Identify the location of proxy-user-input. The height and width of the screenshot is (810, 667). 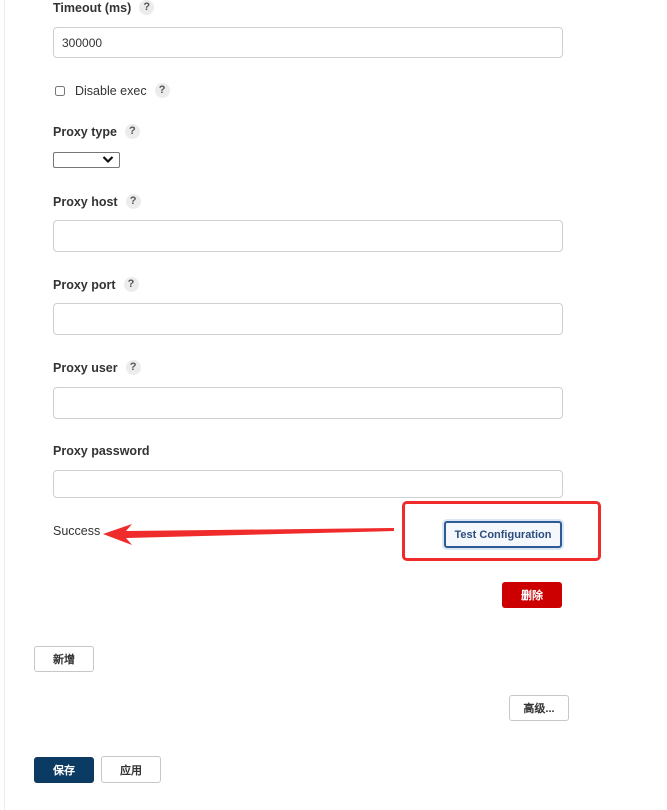
(308, 403).